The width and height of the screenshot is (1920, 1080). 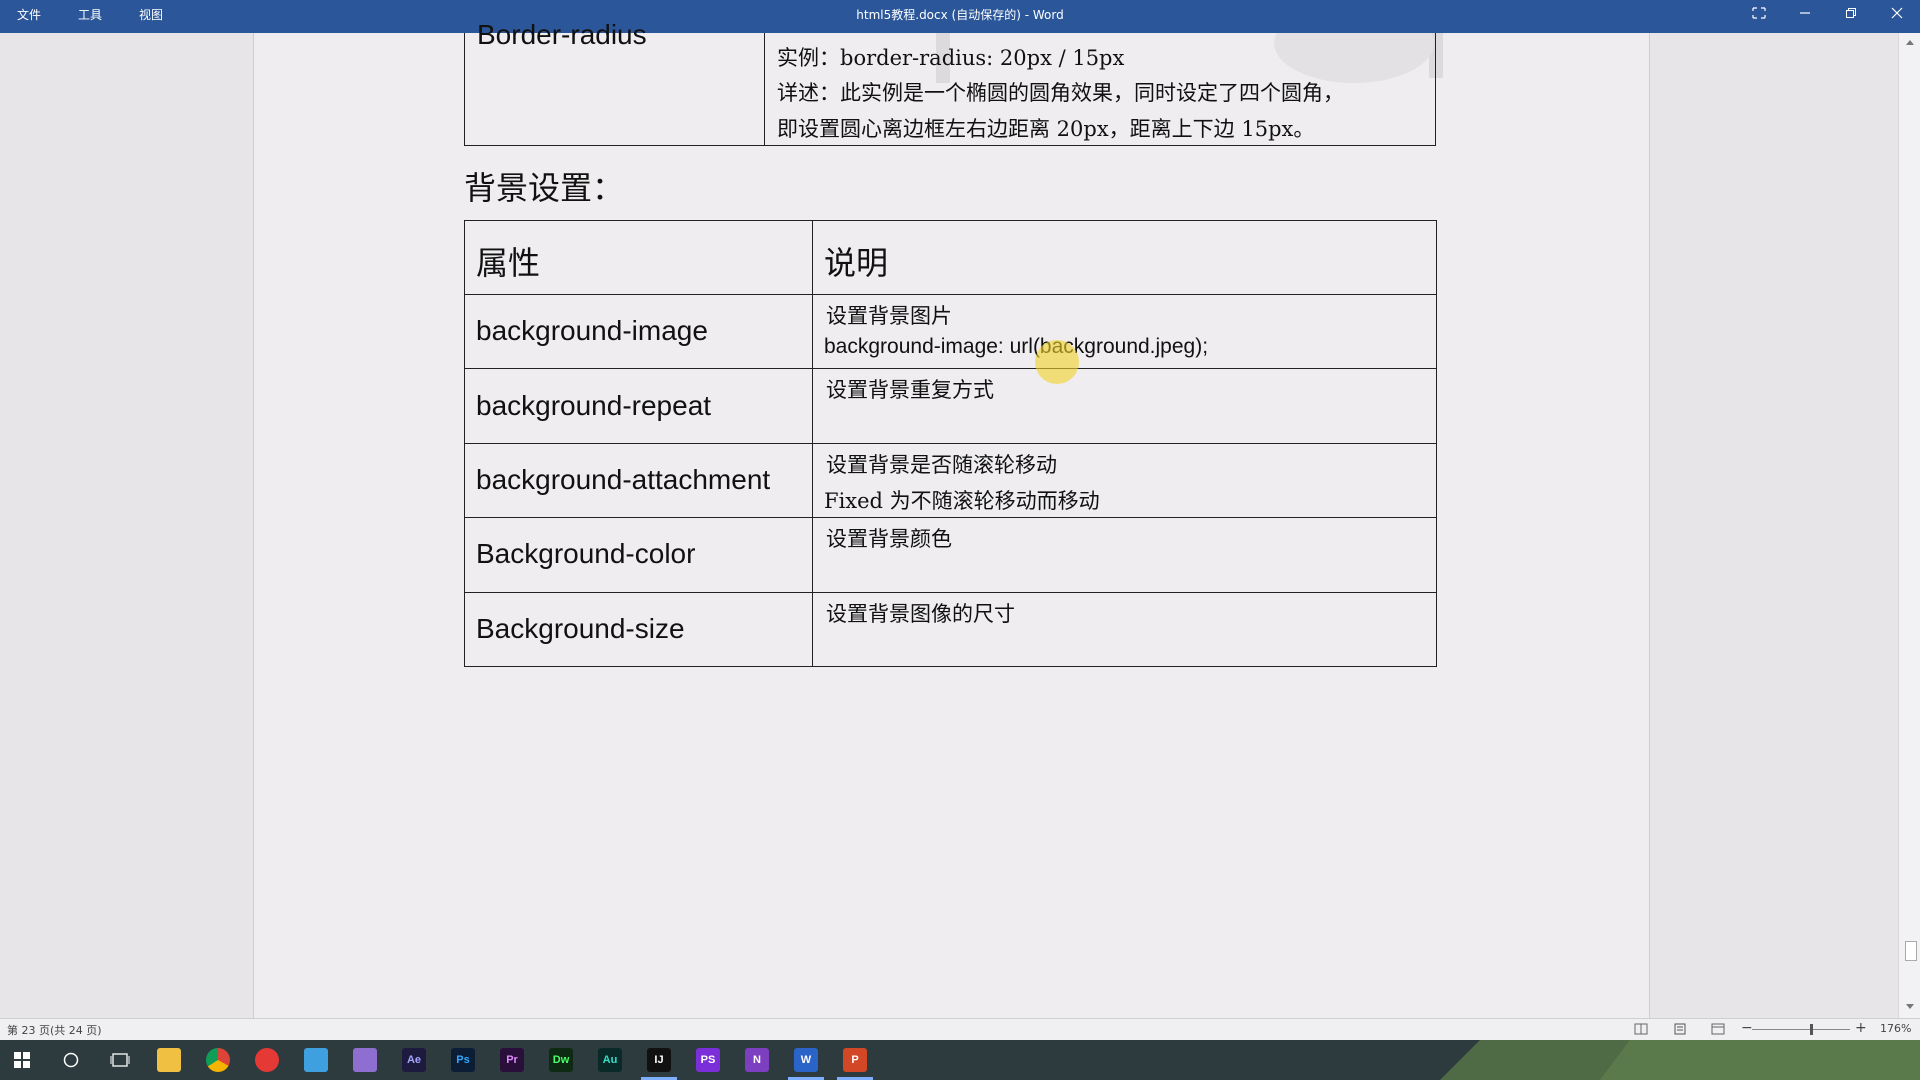 I want to click on close-icon, so click(x=1897, y=15).